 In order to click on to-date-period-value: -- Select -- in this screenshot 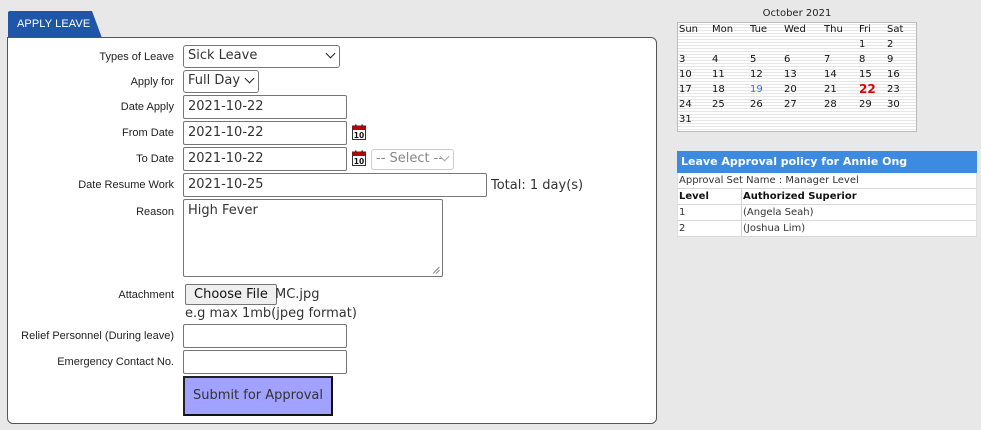, I will do `click(410, 158)`.